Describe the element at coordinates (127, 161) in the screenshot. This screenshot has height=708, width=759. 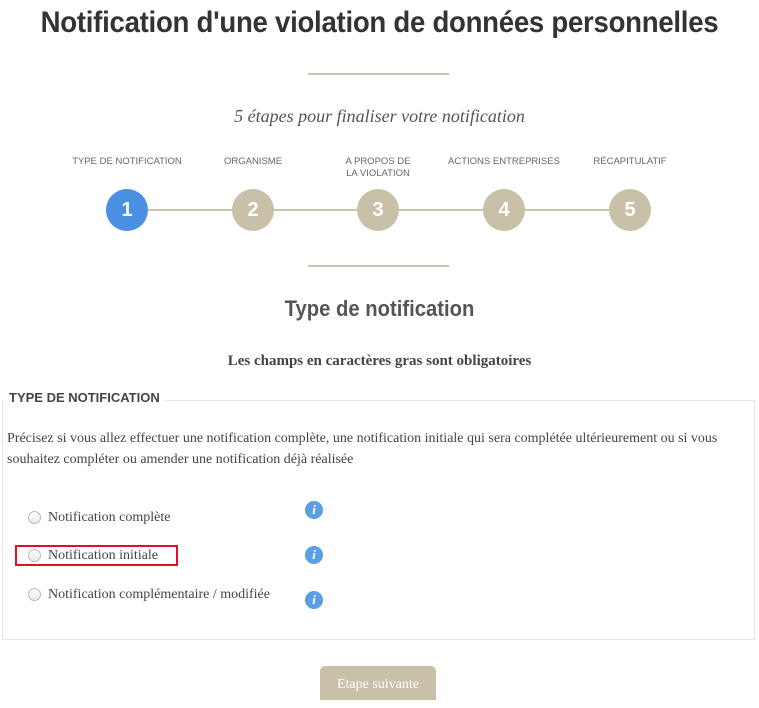
I see `step-label-type: TYPE DE NOTIFICATION` at that location.